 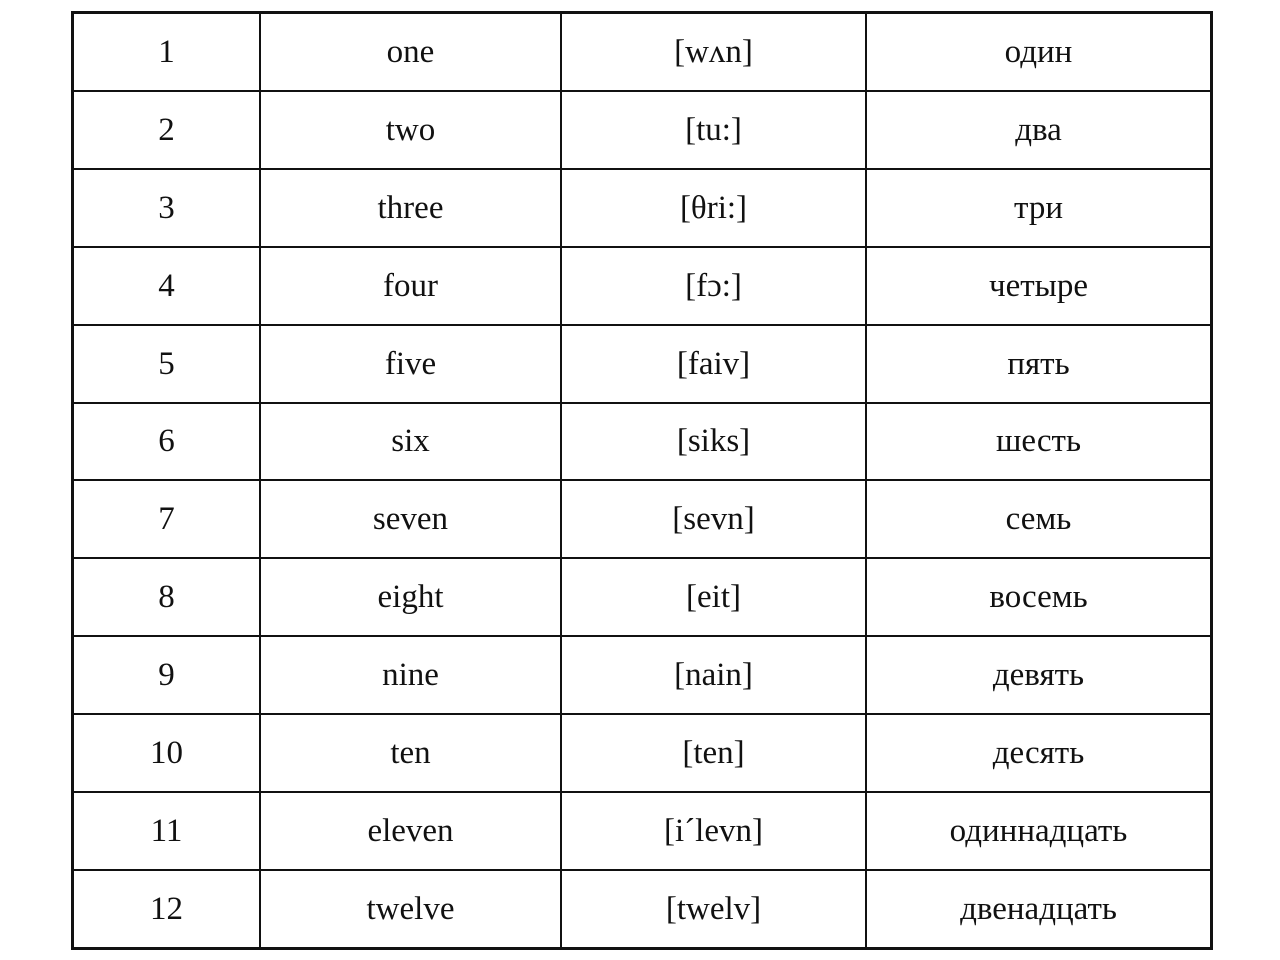 I want to click on table-row: 5 five [faiv] пять, so click(x=642, y=363).